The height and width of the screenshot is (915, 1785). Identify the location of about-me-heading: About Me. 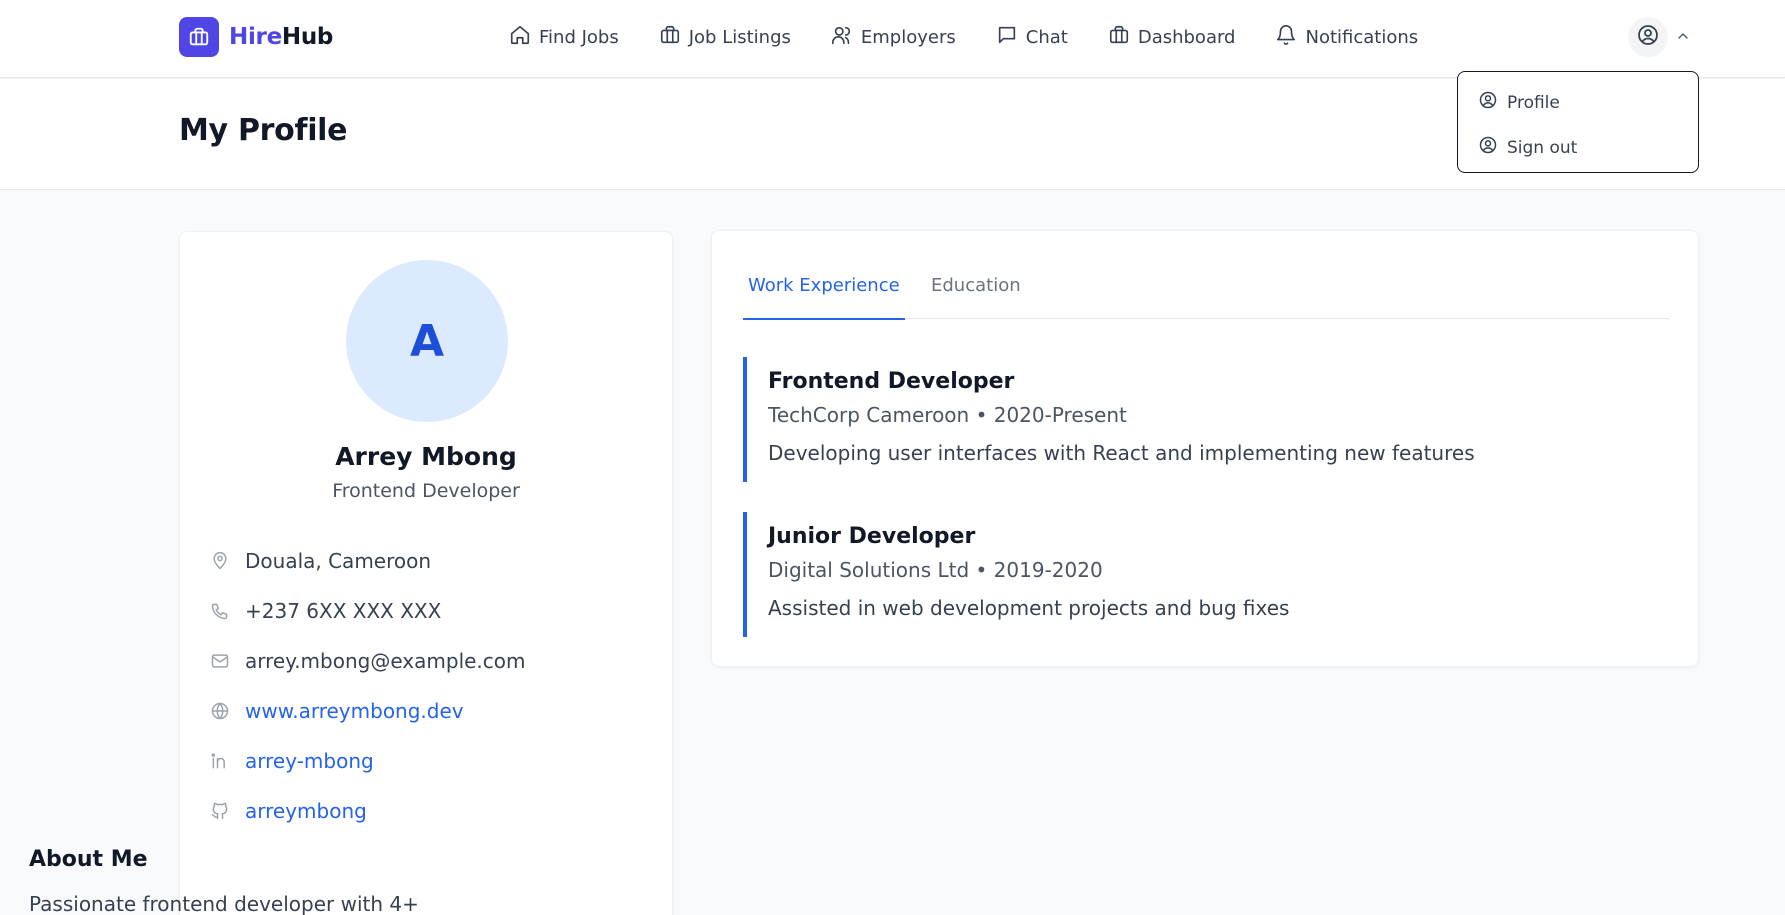
(88, 859).